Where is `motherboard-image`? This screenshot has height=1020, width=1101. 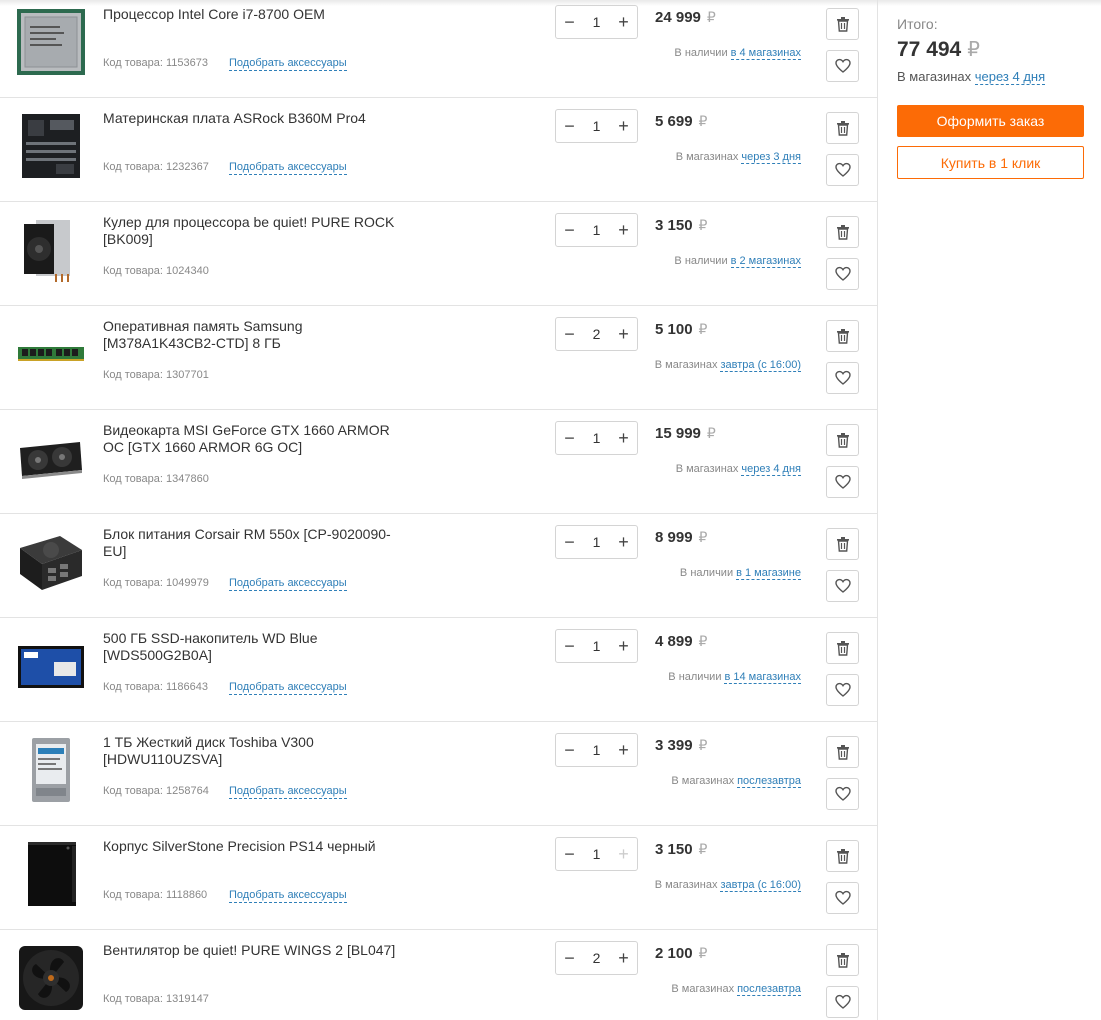
motherboard-image is located at coordinates (51, 146).